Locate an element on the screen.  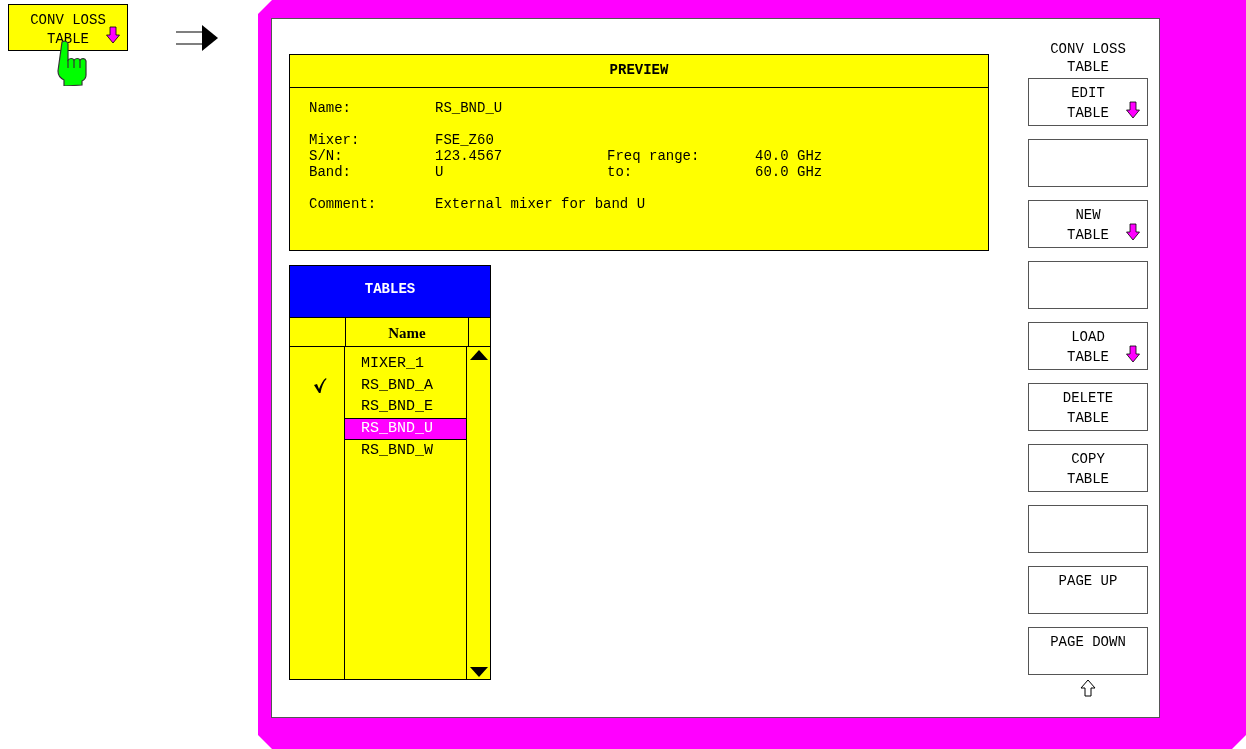
column-header: Name is located at coordinates (407, 332).